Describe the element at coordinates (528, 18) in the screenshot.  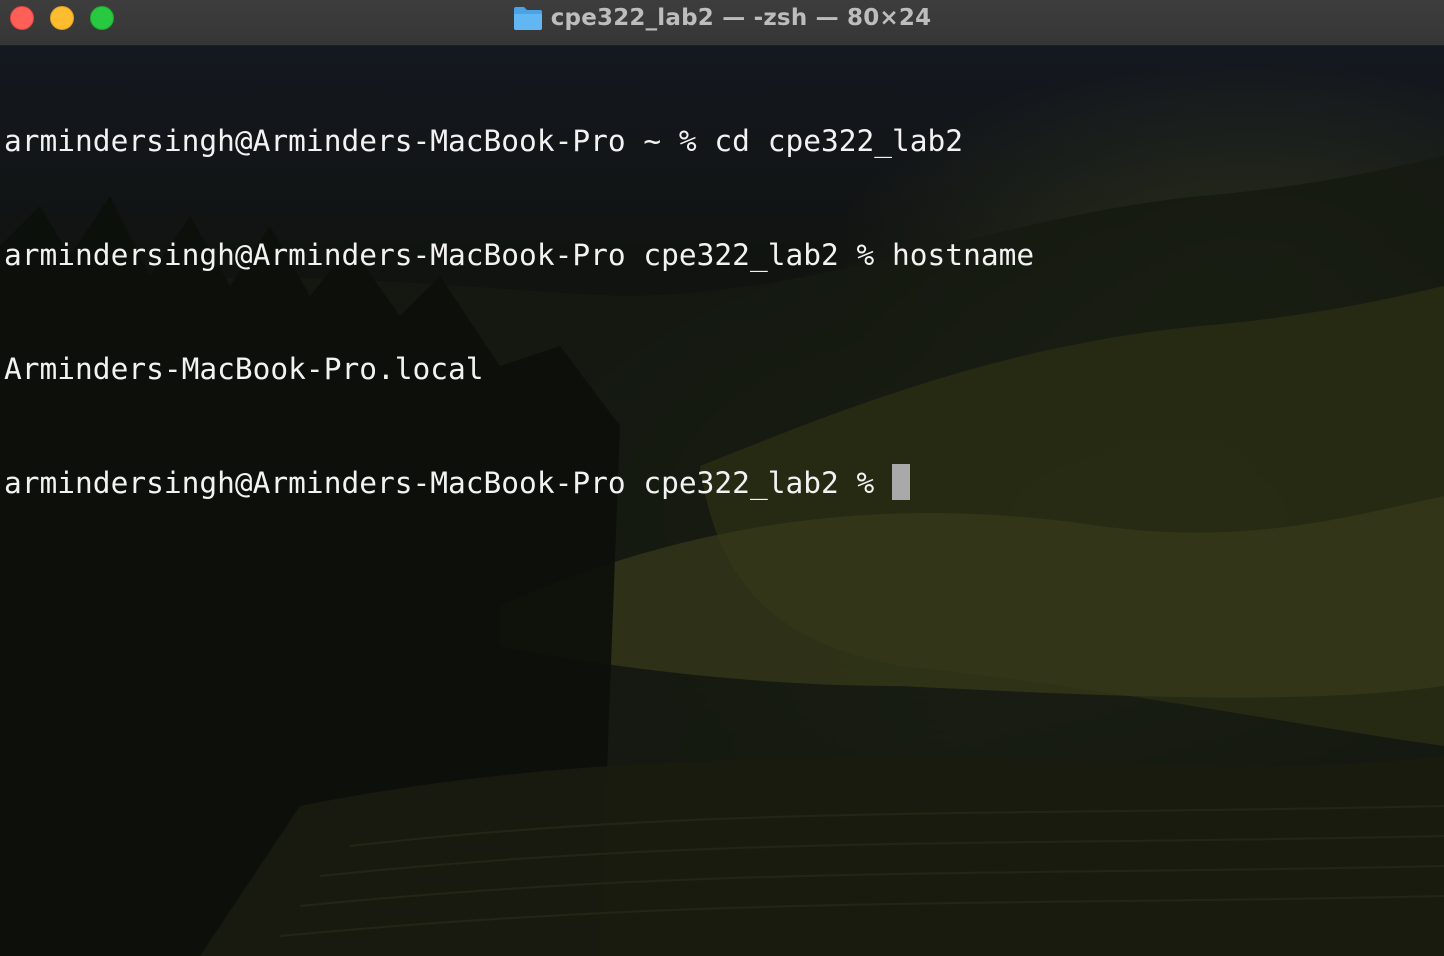
I see `folder-icon` at that location.